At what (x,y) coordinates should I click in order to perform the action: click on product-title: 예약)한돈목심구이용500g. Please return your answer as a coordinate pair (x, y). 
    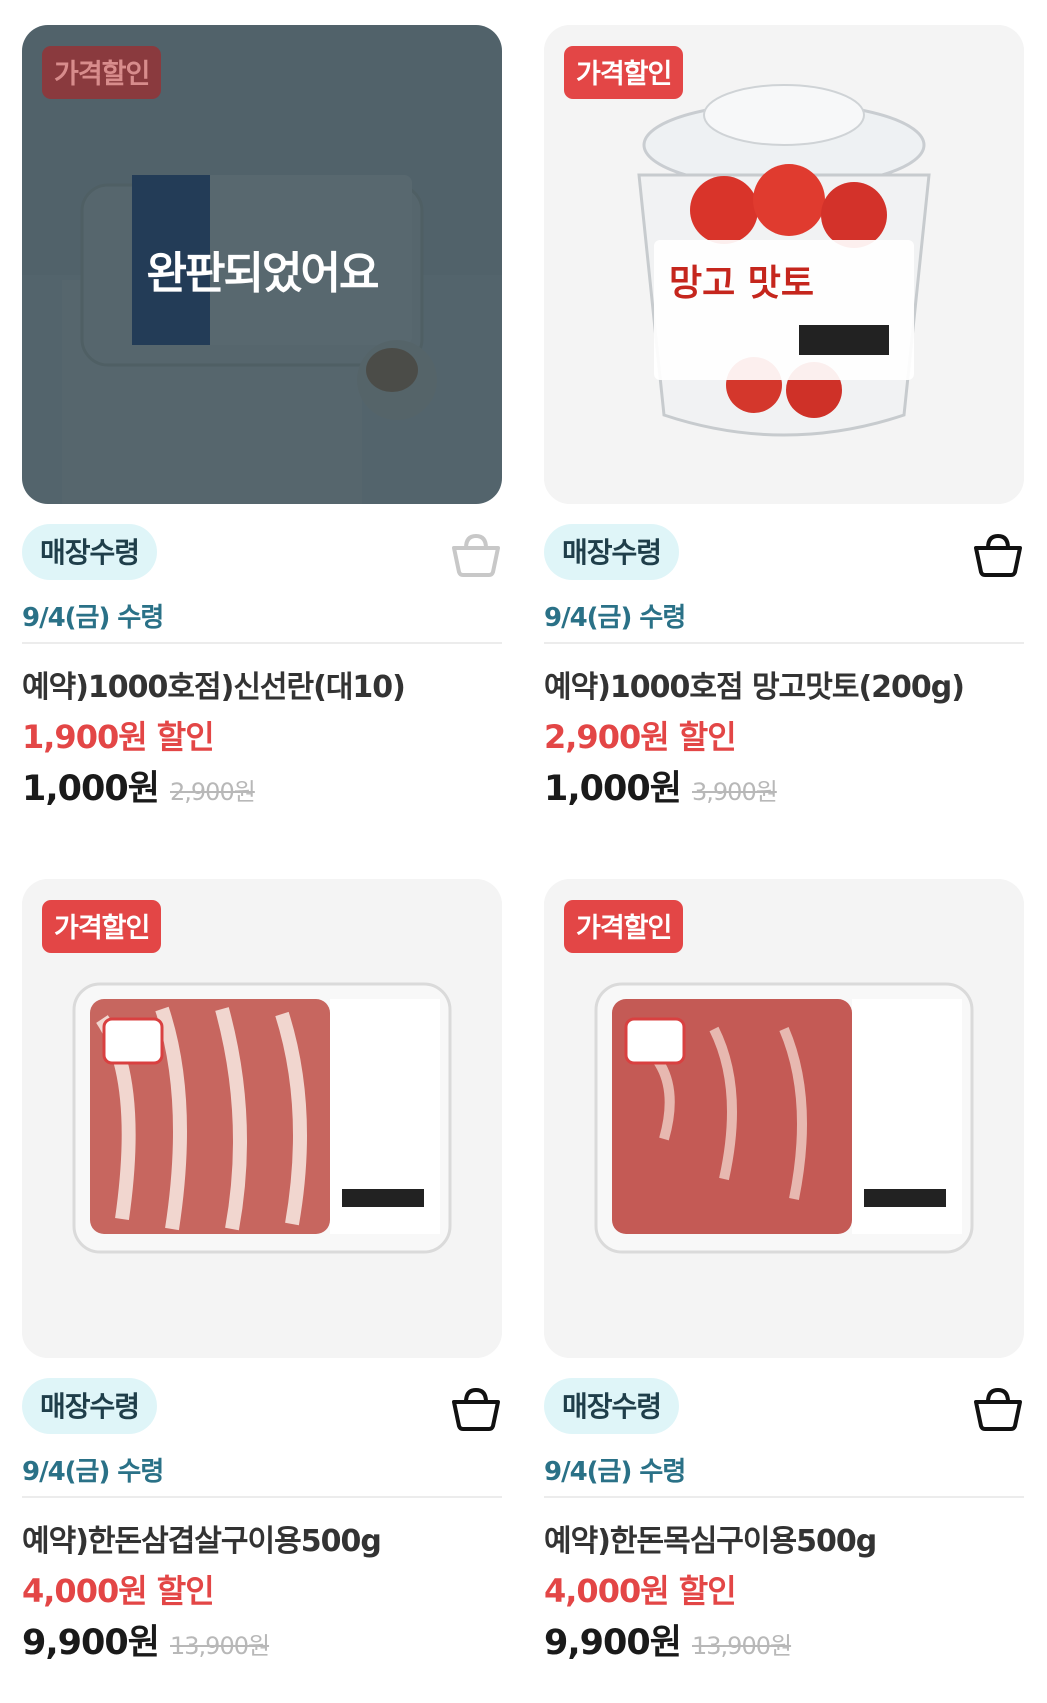
    Looking at the image, I should click on (784, 1538).